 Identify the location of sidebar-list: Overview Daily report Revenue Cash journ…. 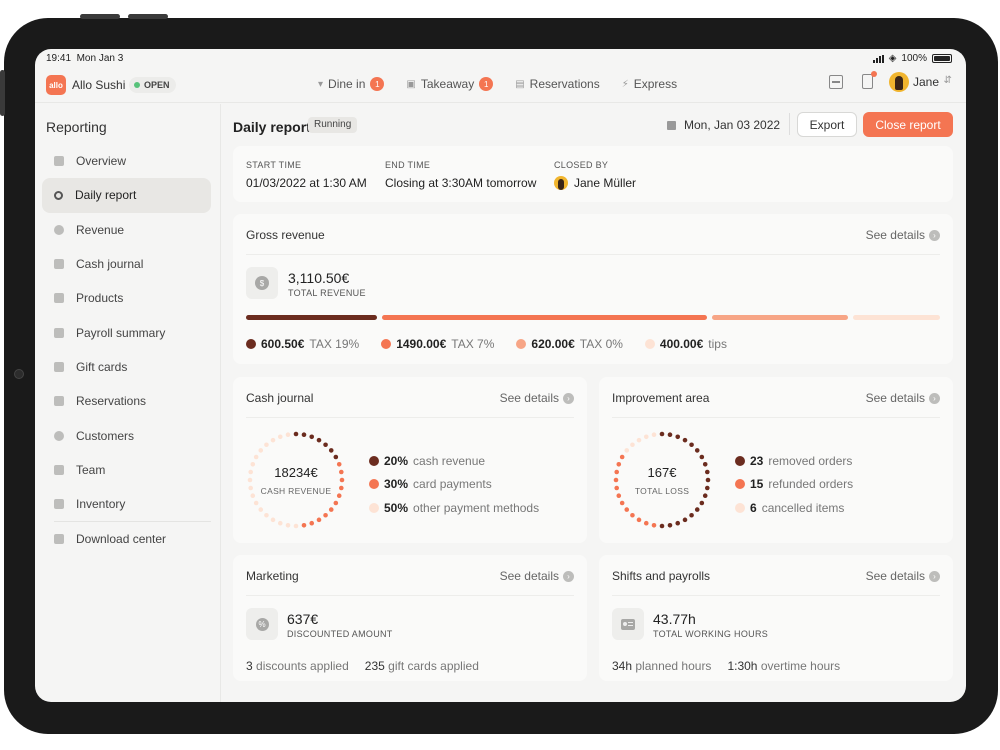
(126, 350).